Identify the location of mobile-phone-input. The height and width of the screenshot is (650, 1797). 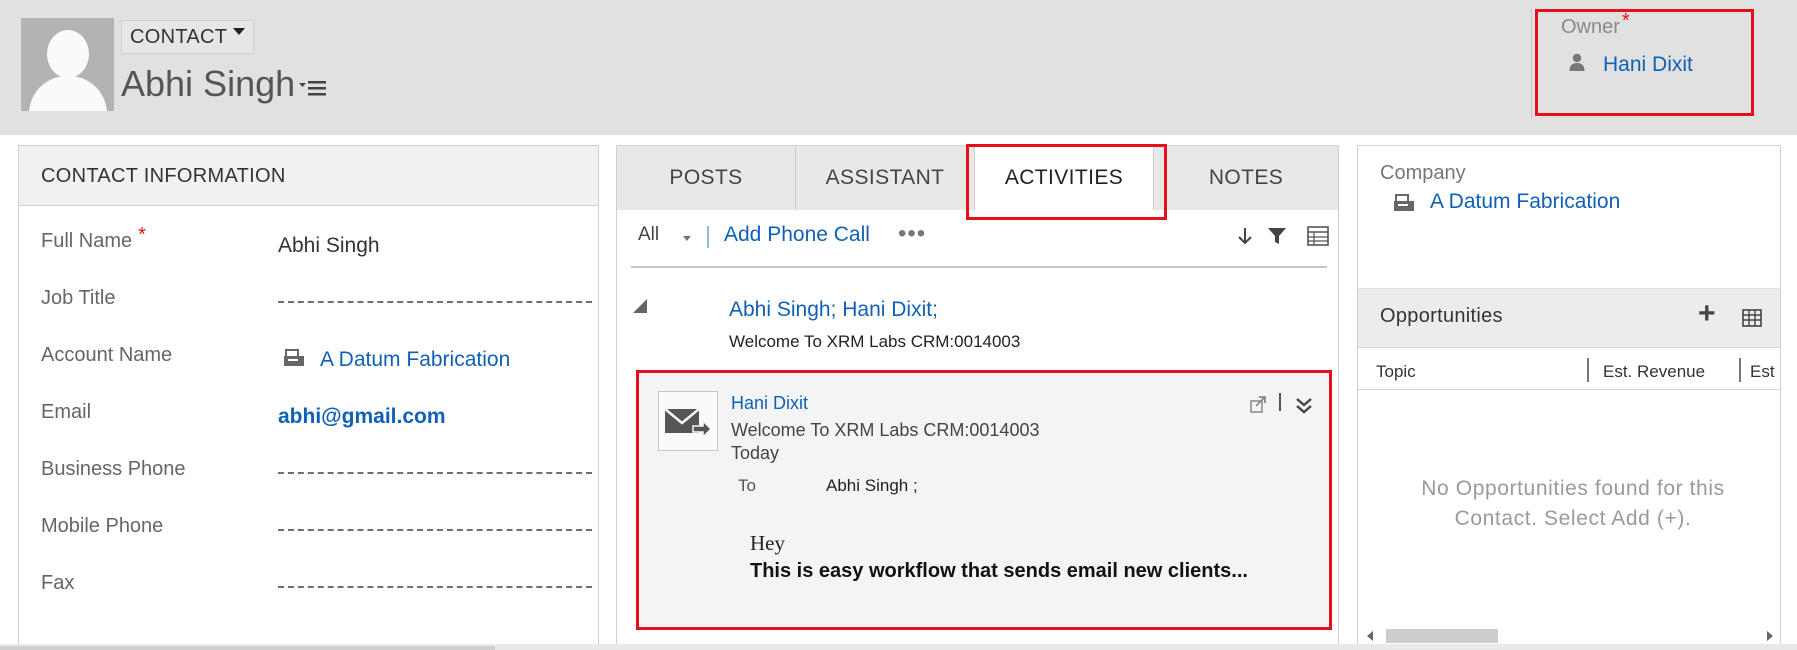
(435, 530).